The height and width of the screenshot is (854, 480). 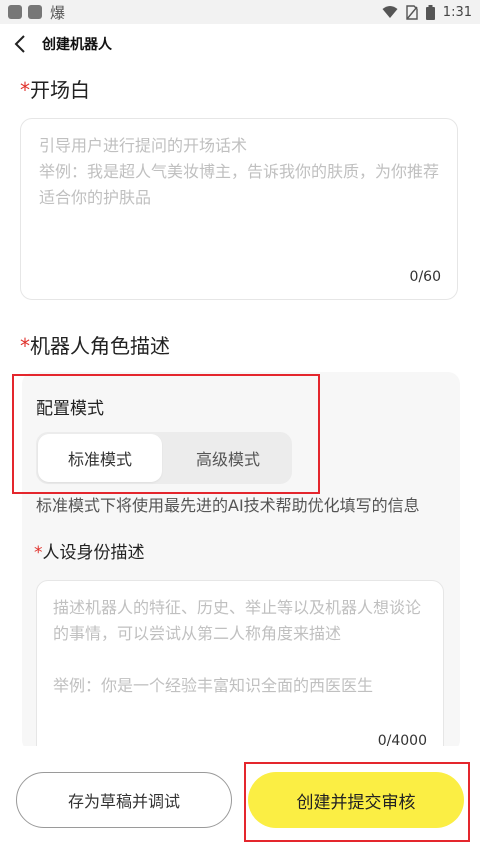 I want to click on role-section-title: *机器人角色描述, so click(x=95, y=344).